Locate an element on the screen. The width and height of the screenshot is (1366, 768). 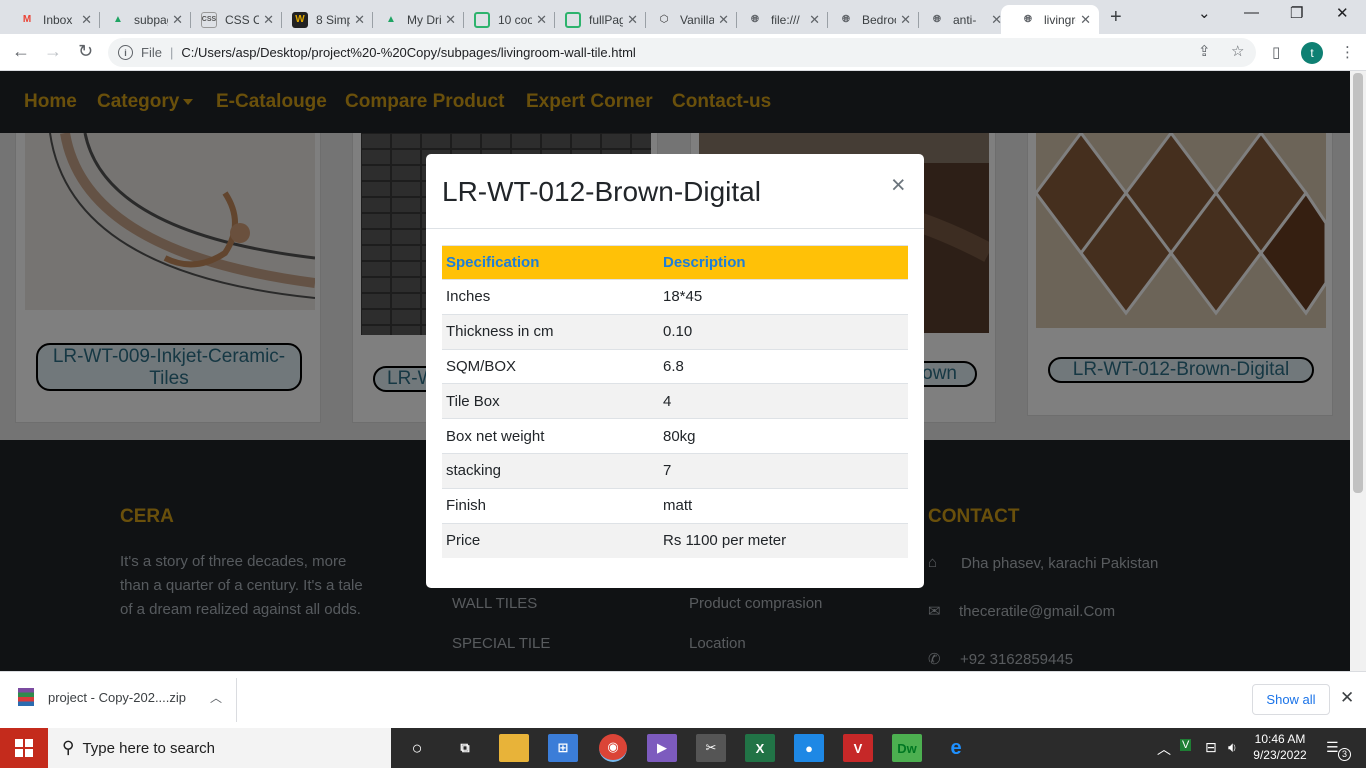
browser-tab: fullPage✕ is located at coordinates (596, 19).